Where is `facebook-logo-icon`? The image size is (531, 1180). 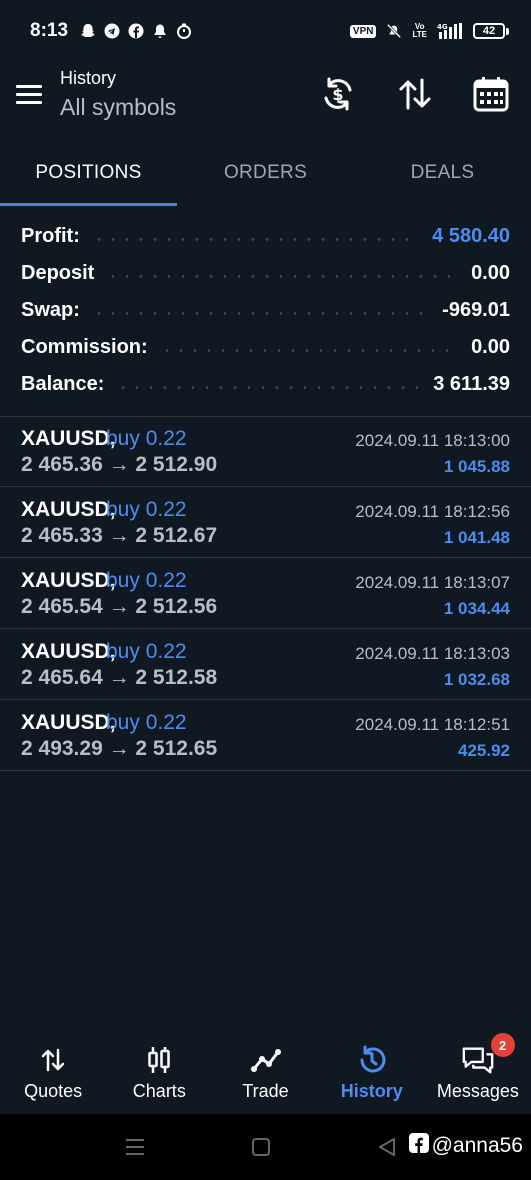 facebook-logo-icon is located at coordinates (418, 1145).